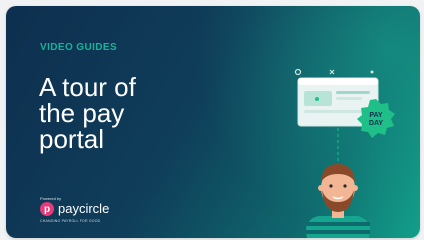  What do you see at coordinates (376, 115) in the screenshot?
I see `payday-badge-line-1: PAY` at bounding box center [376, 115].